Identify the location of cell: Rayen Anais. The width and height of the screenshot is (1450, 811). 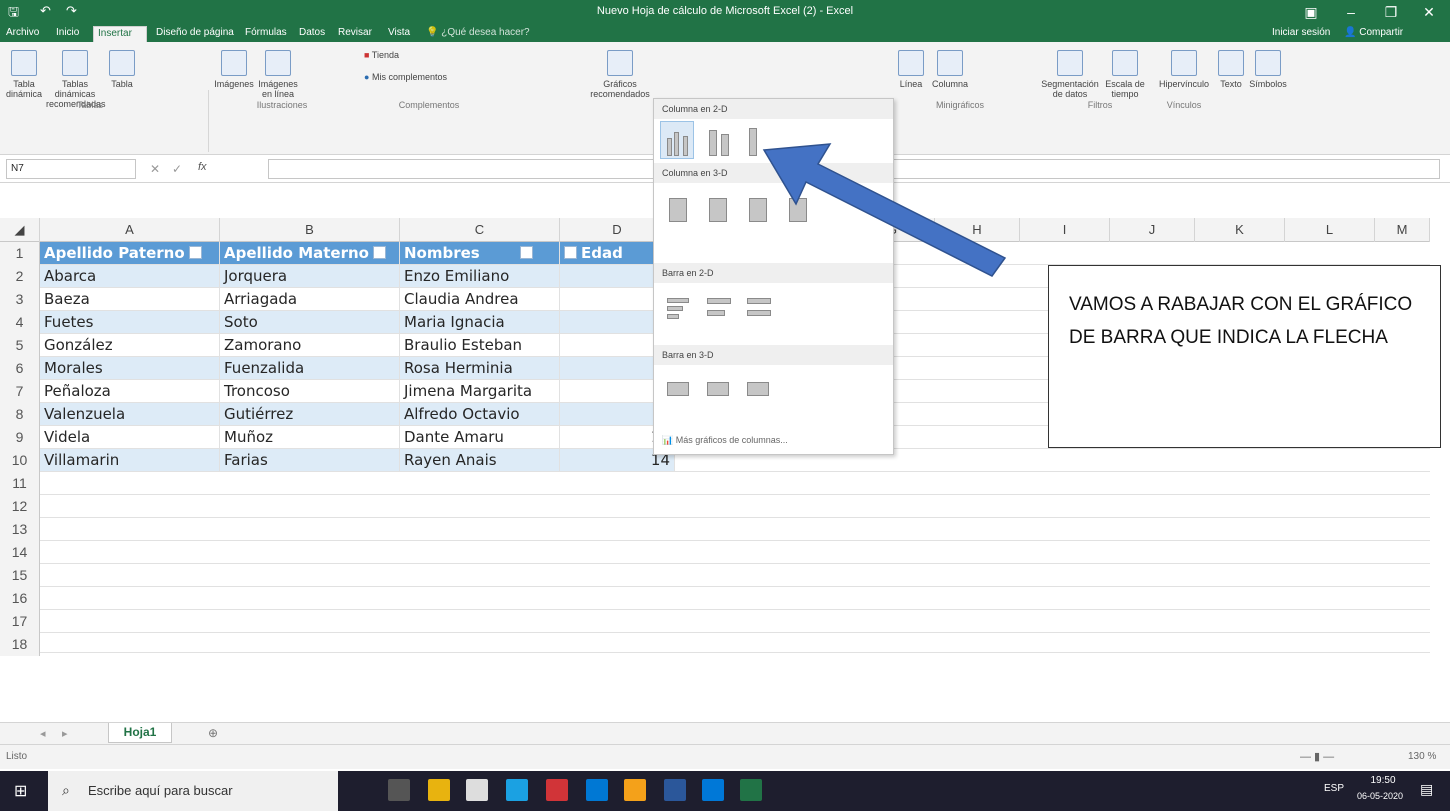
(480, 460).